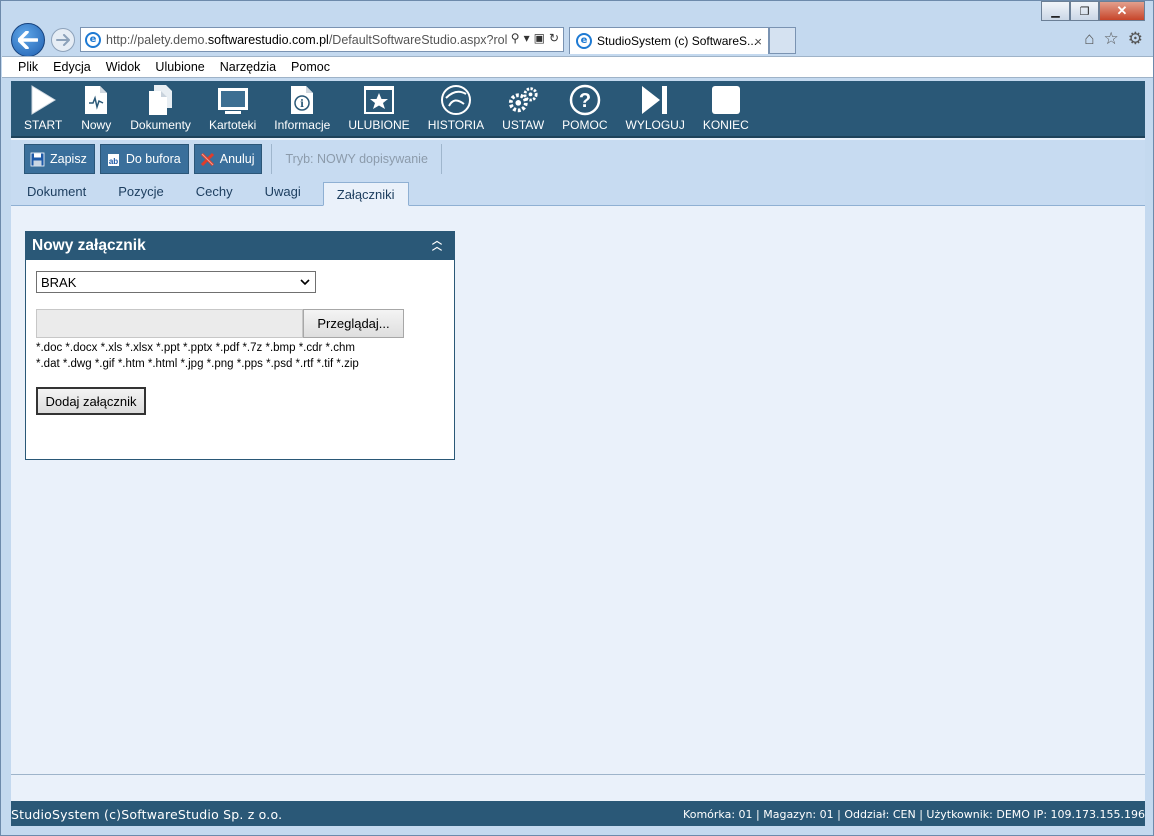 The height and width of the screenshot is (836, 1154). I want to click on new-document-icon, so click(96, 100).